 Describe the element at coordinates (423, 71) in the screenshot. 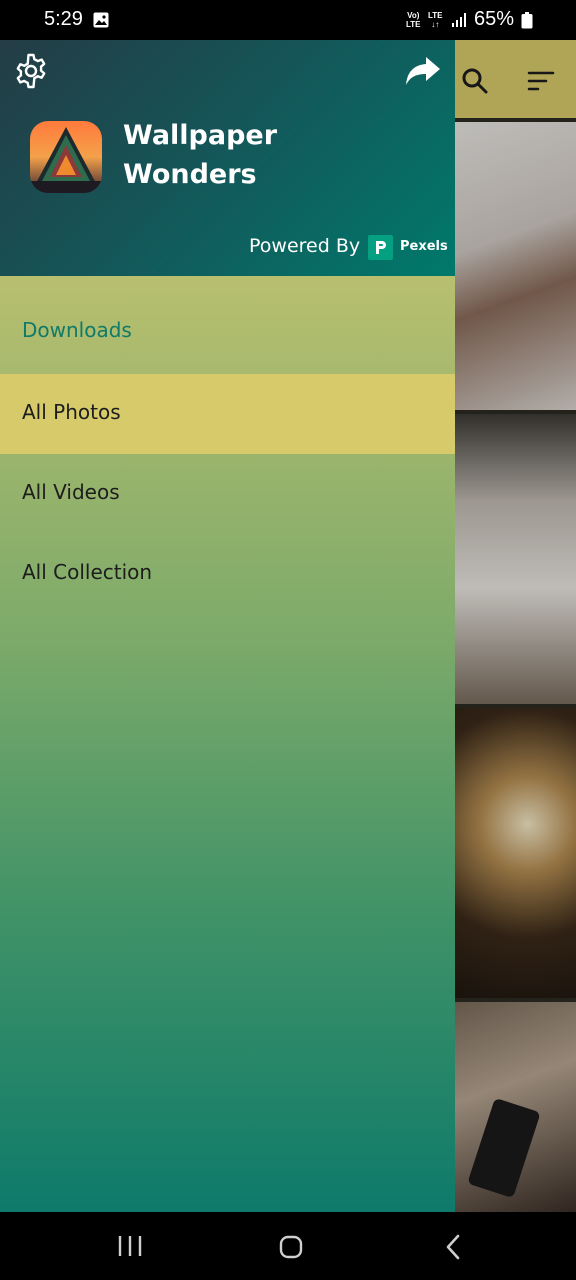

I see `share-icon` at that location.